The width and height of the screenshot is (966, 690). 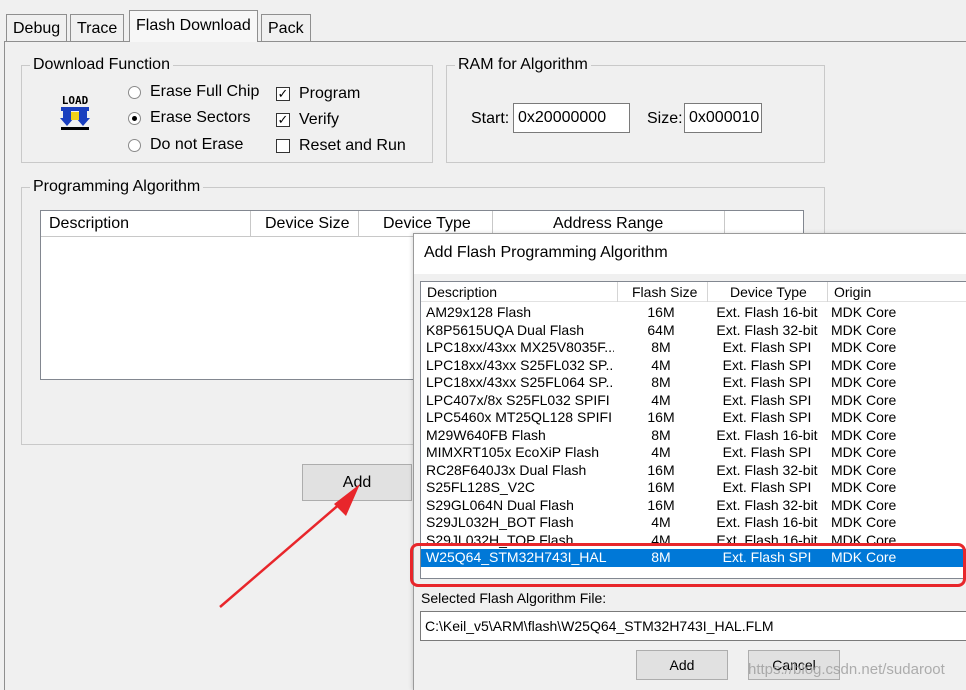 I want to click on dialog-add-button: Add, so click(x=682, y=665).